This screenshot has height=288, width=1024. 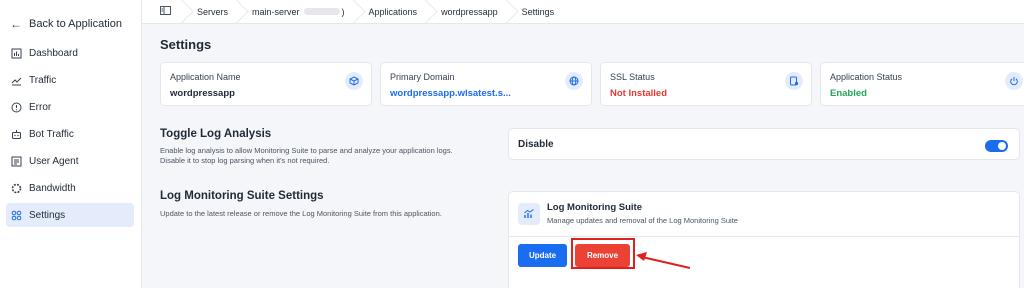 I want to click on bot-icon, so click(x=16, y=134).